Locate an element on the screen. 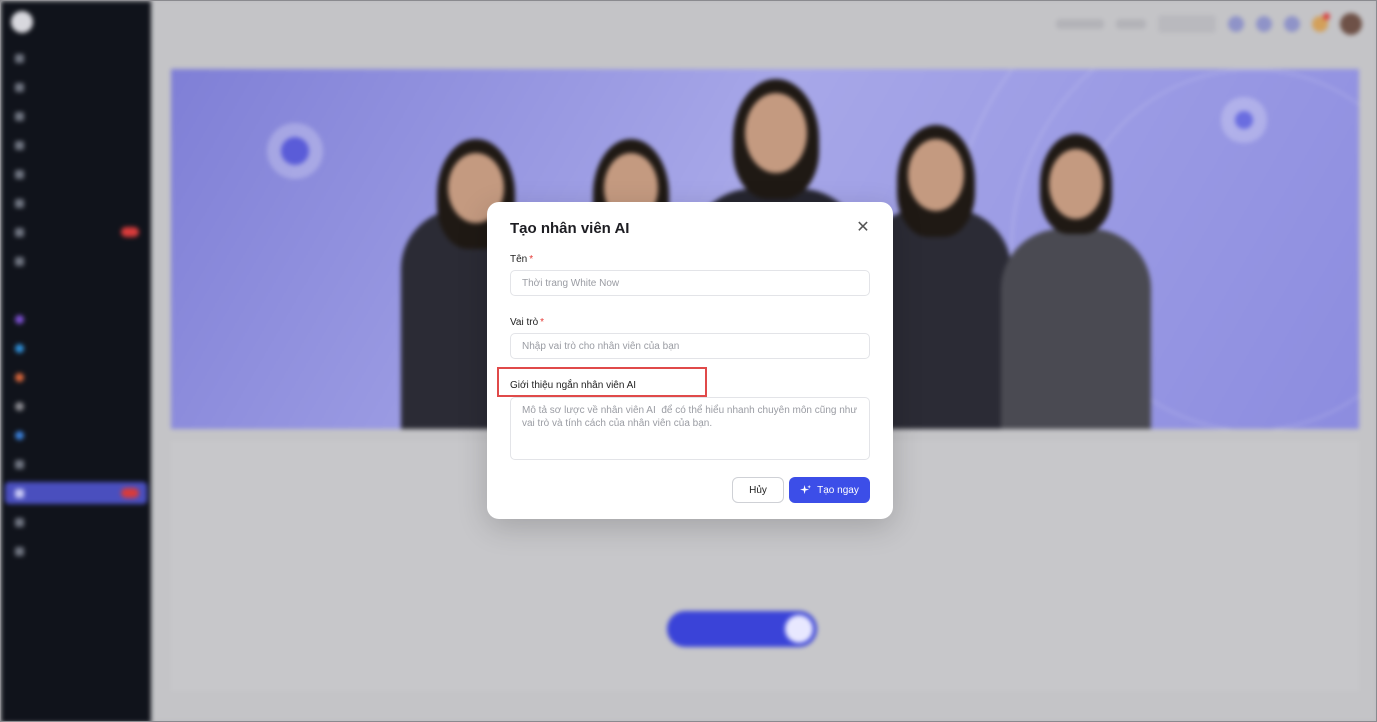  role-label: Vai trò * is located at coordinates (527, 322).